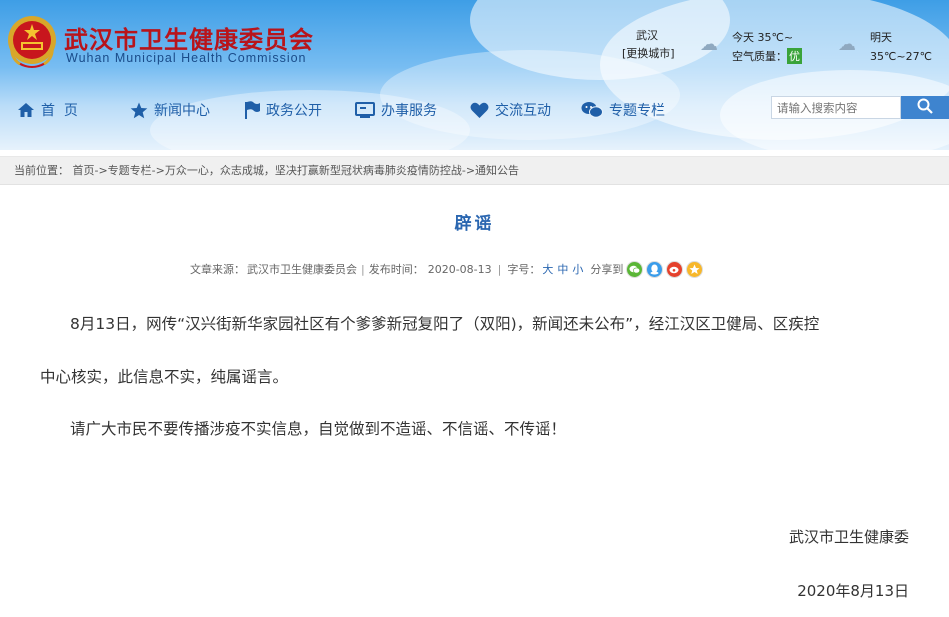 Image resolution: width=949 pixels, height=617 pixels. I want to click on wechat-icon, so click(635, 269).